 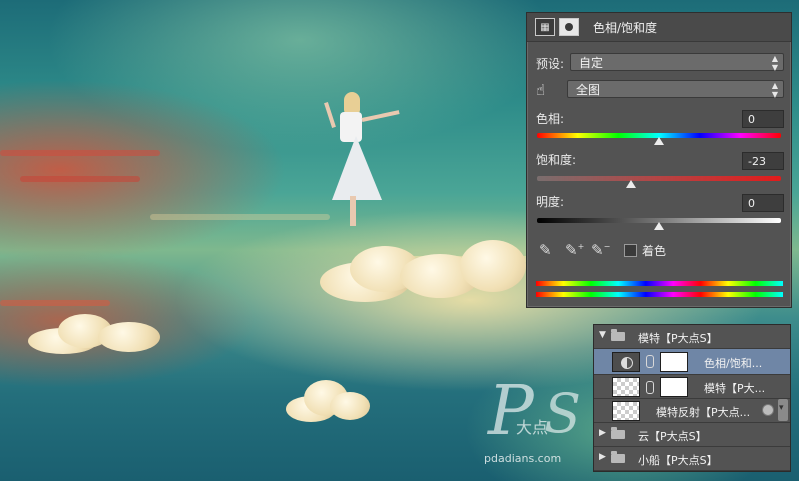 I want to click on adjustment-thumbnail, so click(x=626, y=362).